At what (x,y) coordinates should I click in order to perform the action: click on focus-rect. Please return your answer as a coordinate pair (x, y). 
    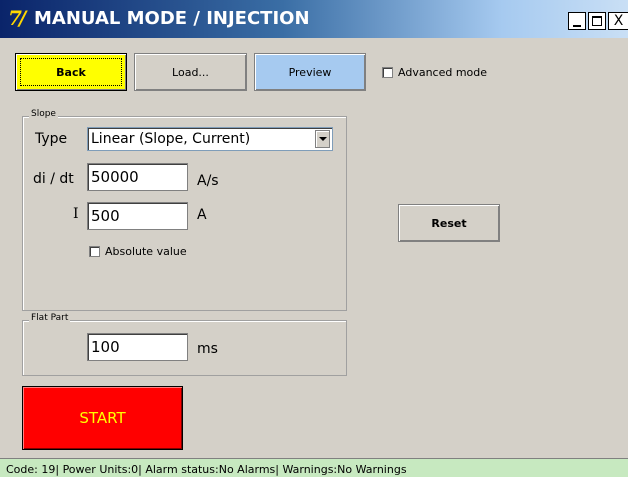
    Looking at the image, I should click on (71, 72).